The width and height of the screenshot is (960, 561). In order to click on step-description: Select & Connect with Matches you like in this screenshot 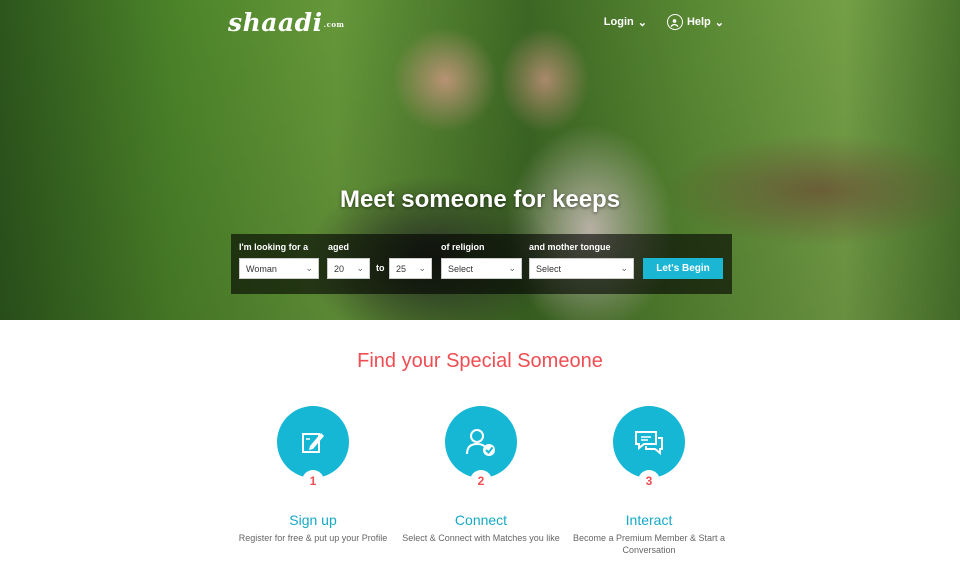, I will do `click(481, 538)`.